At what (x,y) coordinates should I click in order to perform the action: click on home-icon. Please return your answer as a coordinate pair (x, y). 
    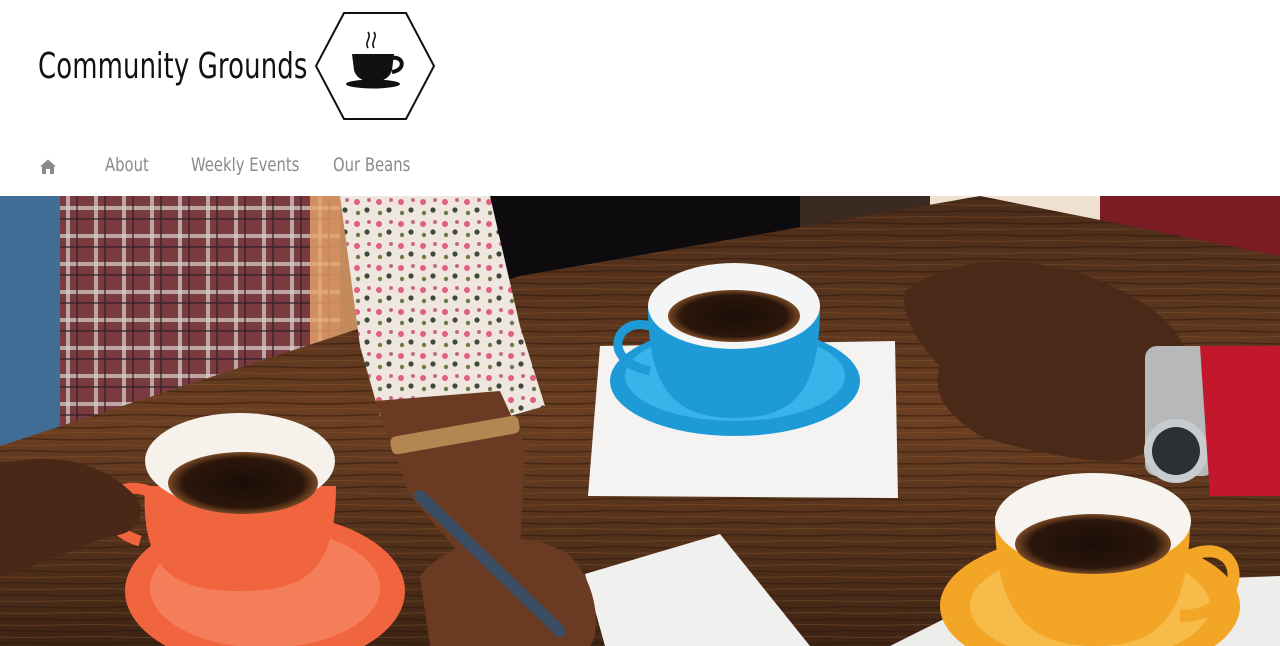
    Looking at the image, I should click on (48, 167).